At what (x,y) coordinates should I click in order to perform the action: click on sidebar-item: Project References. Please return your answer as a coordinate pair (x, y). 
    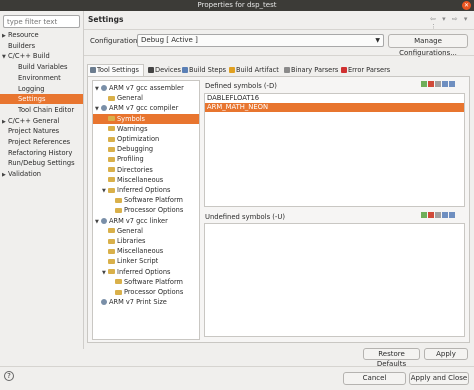
    Looking at the image, I should click on (41, 142).